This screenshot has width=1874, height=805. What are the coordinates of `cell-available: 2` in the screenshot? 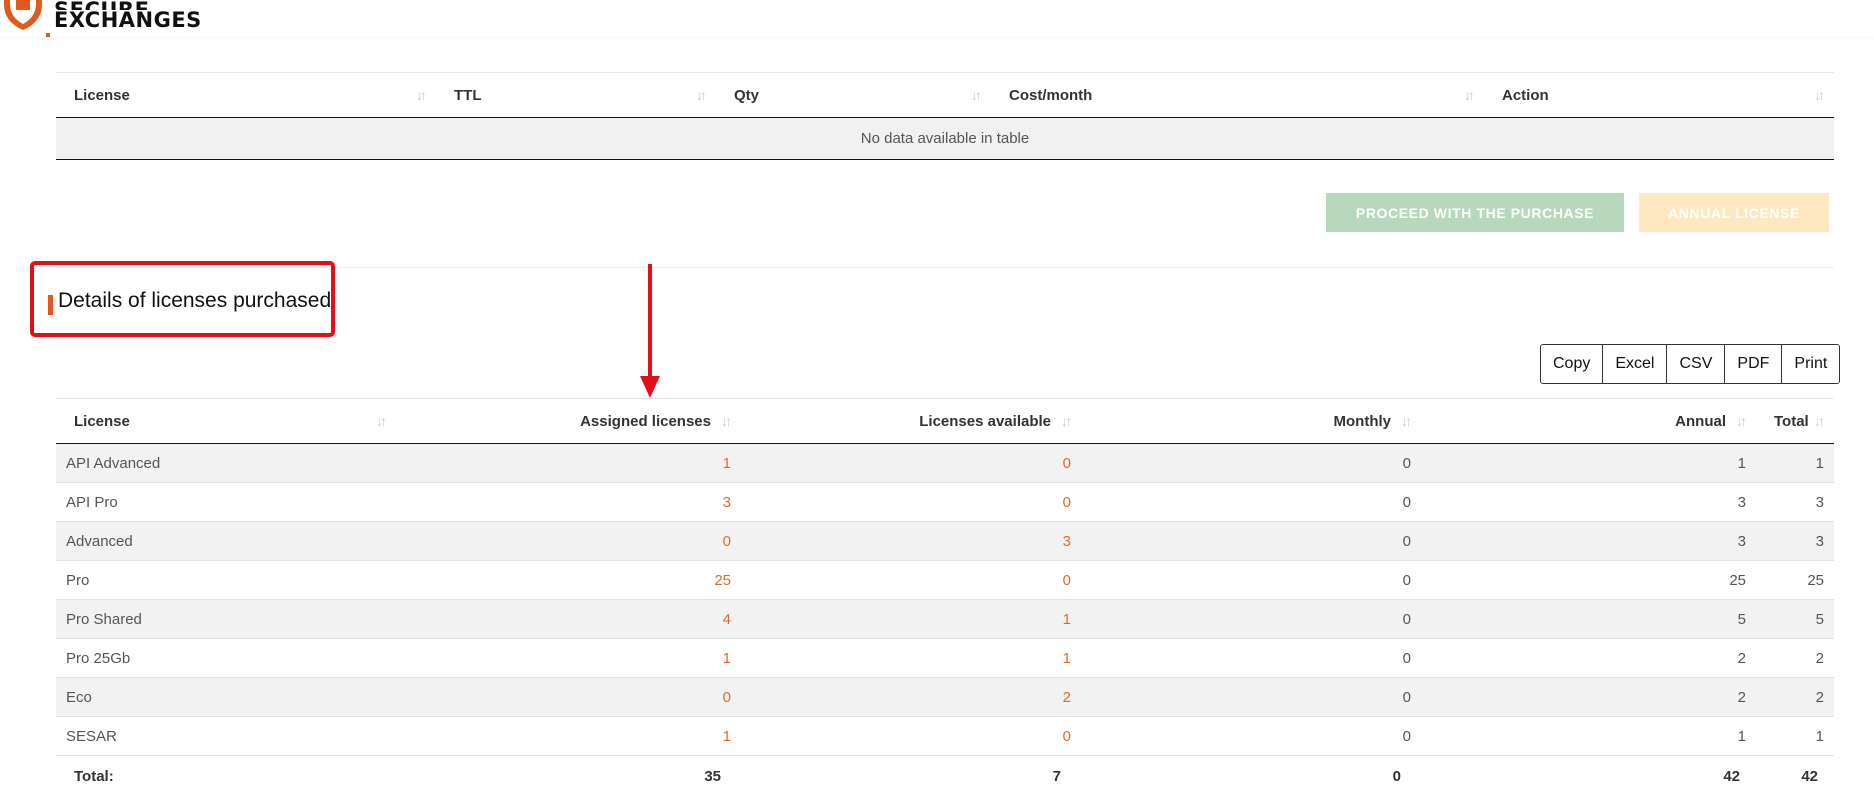 It's located at (911, 697).